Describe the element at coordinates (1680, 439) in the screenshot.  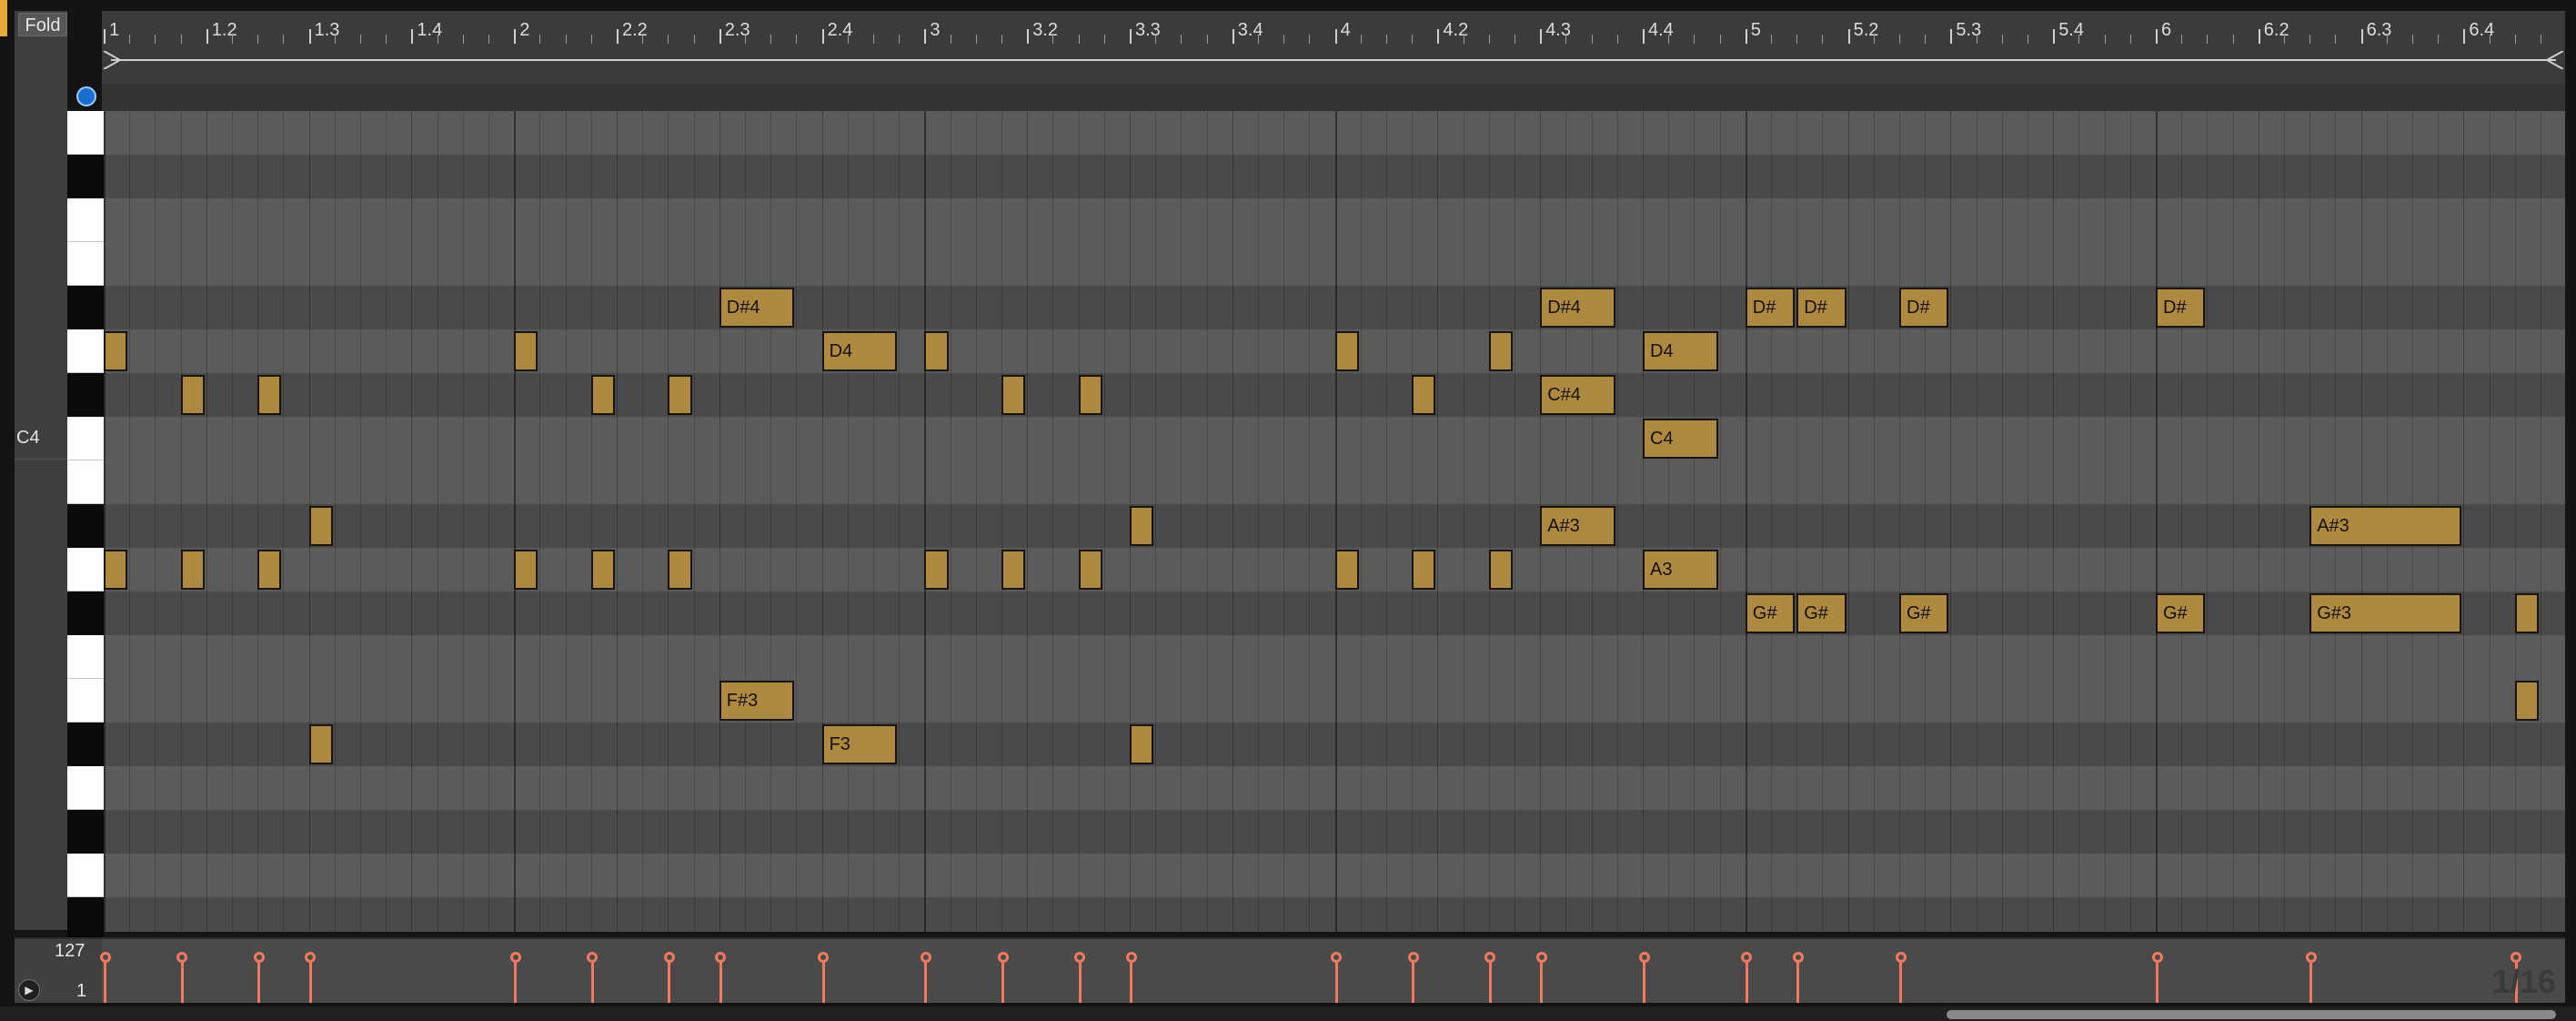
I see `midi-note: C4` at that location.